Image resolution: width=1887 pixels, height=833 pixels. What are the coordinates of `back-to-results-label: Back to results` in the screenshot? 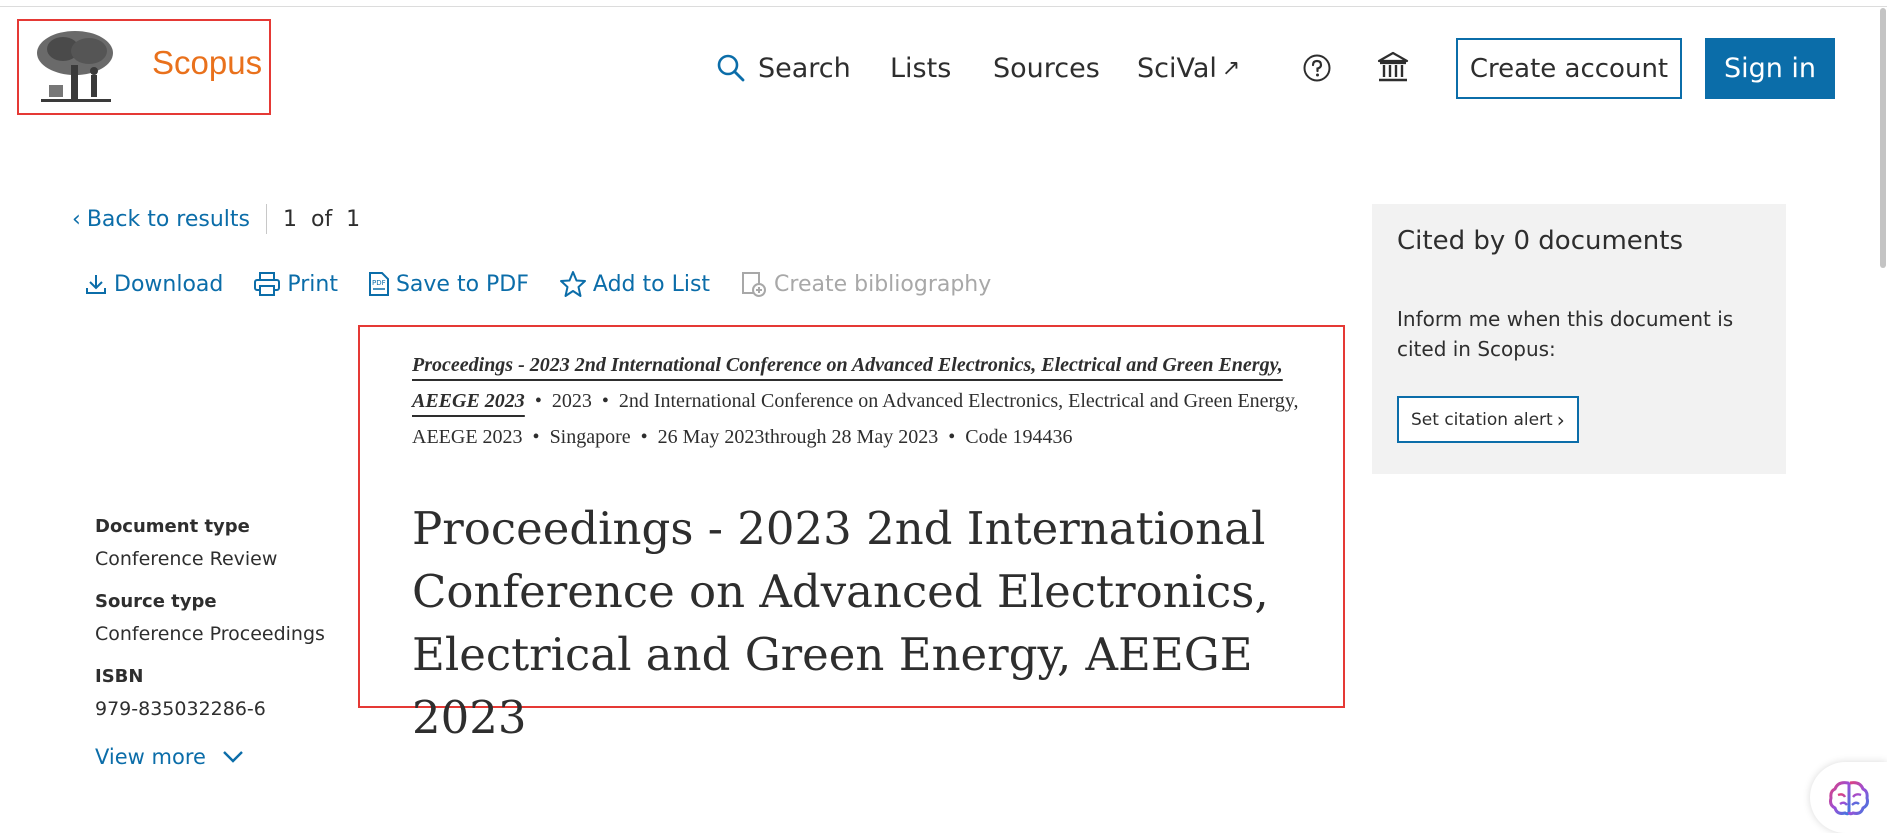 It's located at (168, 219).